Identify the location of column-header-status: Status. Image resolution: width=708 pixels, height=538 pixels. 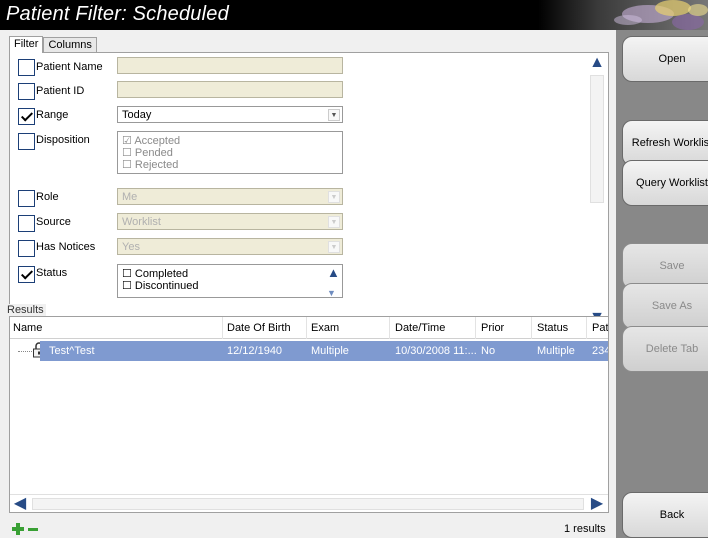
(552, 328).